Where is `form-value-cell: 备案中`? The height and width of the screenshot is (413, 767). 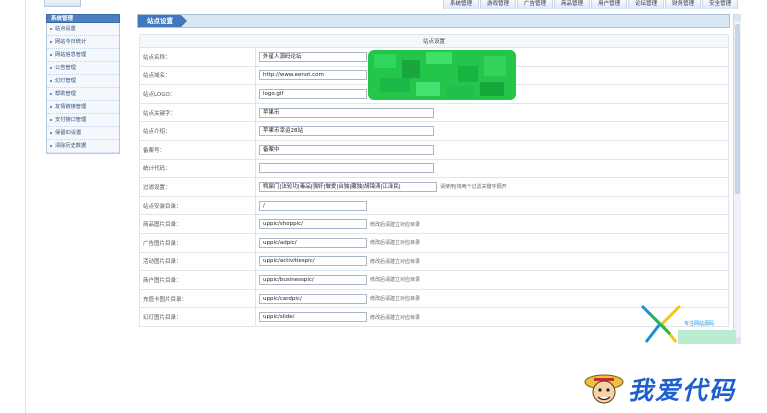 form-value-cell: 备案中 is located at coordinates (492, 149).